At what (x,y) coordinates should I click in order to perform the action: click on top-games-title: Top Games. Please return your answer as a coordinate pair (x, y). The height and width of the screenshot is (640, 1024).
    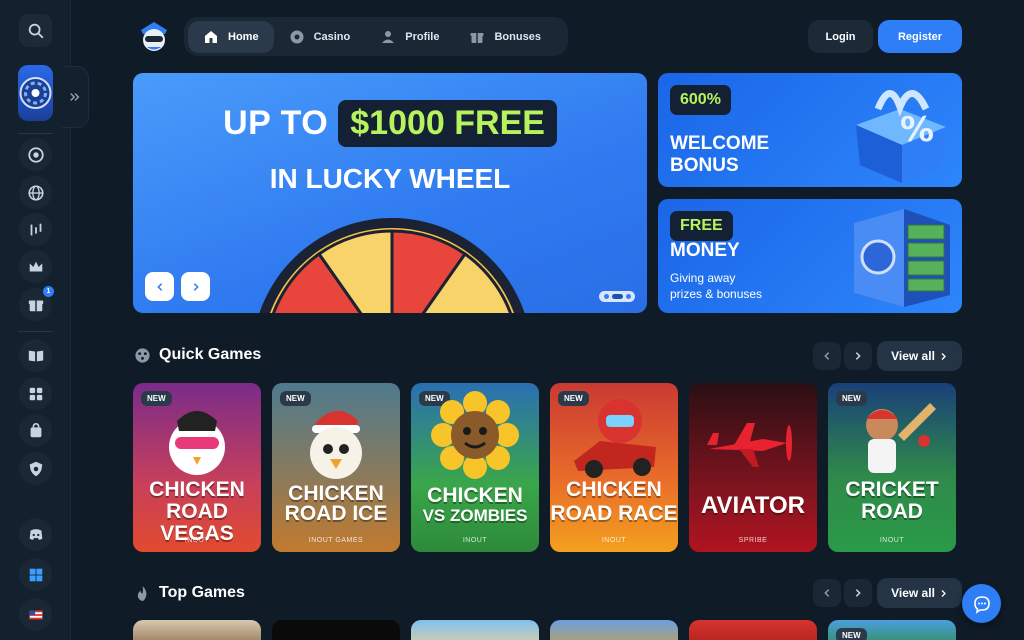
    Looking at the image, I should click on (202, 592).